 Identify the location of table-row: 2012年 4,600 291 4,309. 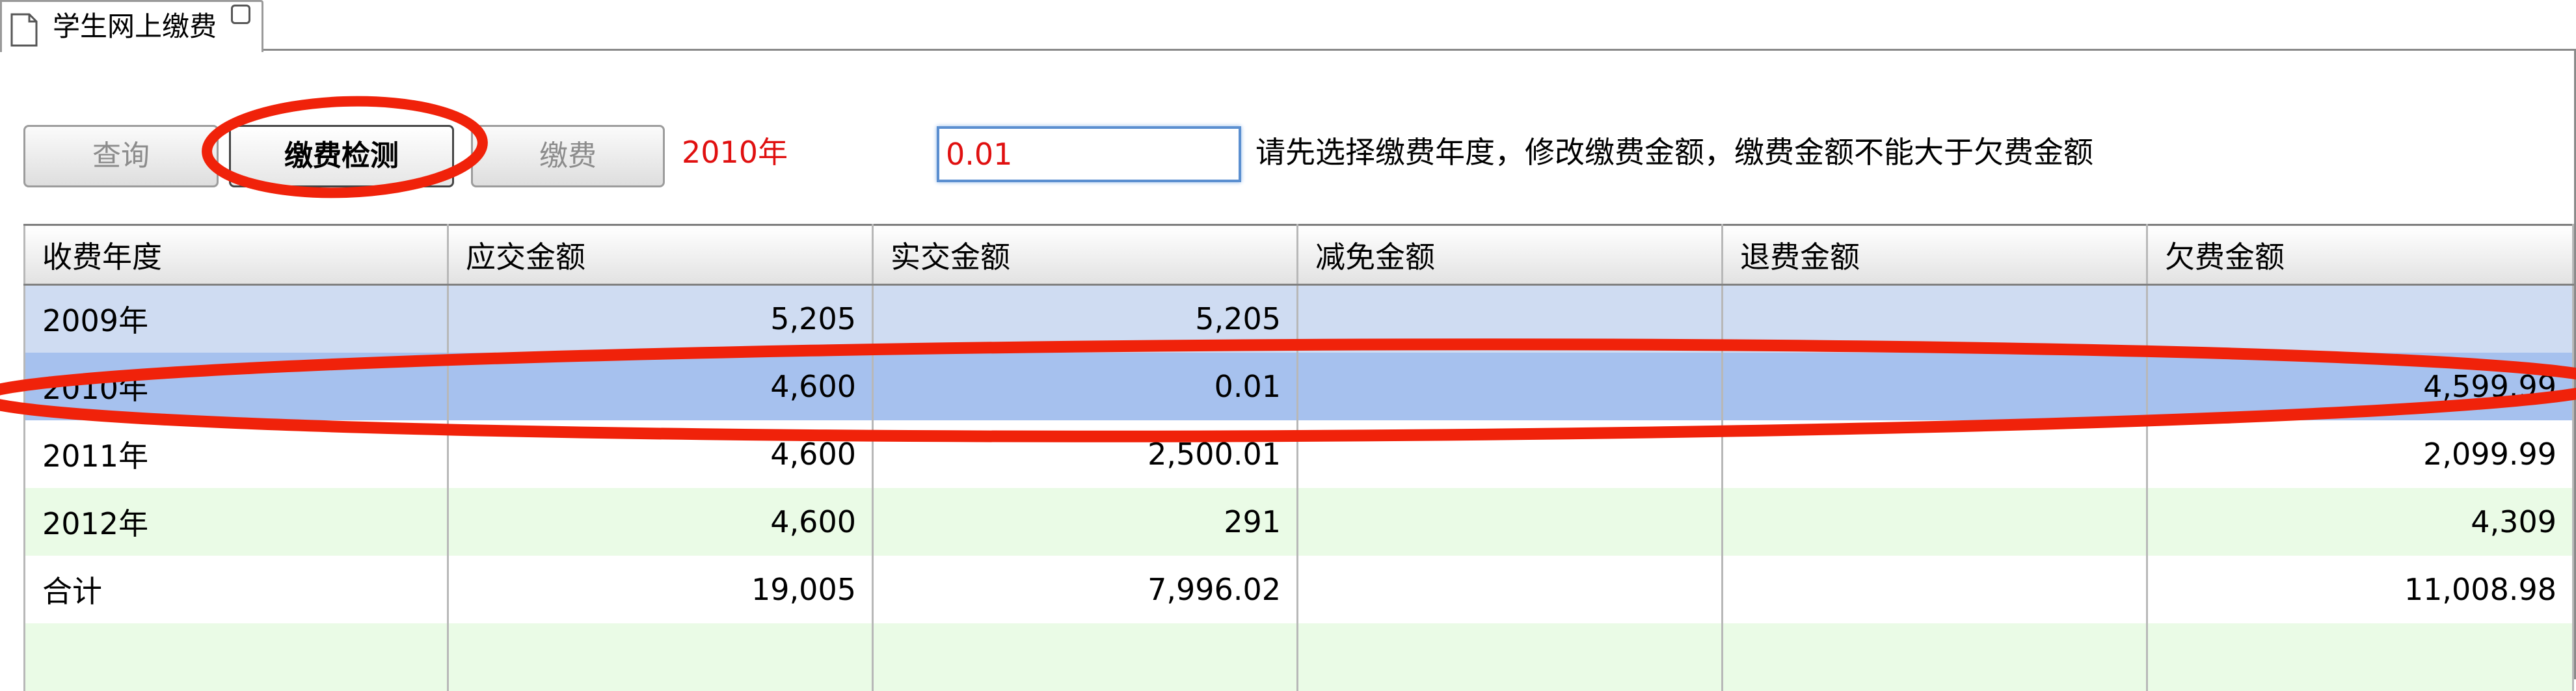
(1298, 521).